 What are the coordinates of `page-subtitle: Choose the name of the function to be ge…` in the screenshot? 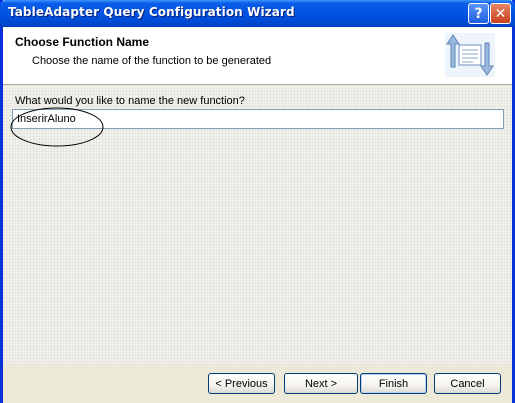 It's located at (152, 61).